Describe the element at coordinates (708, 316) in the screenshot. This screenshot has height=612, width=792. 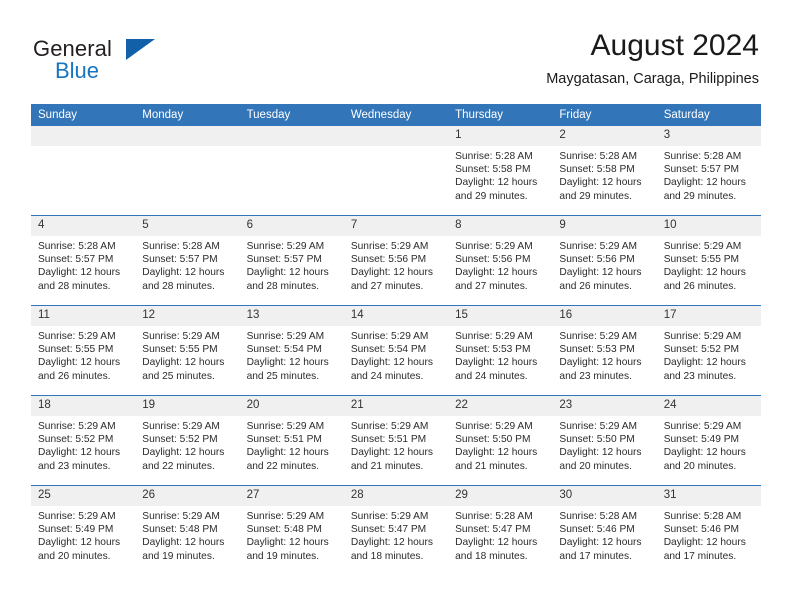
I see `day-number: 17` at that location.